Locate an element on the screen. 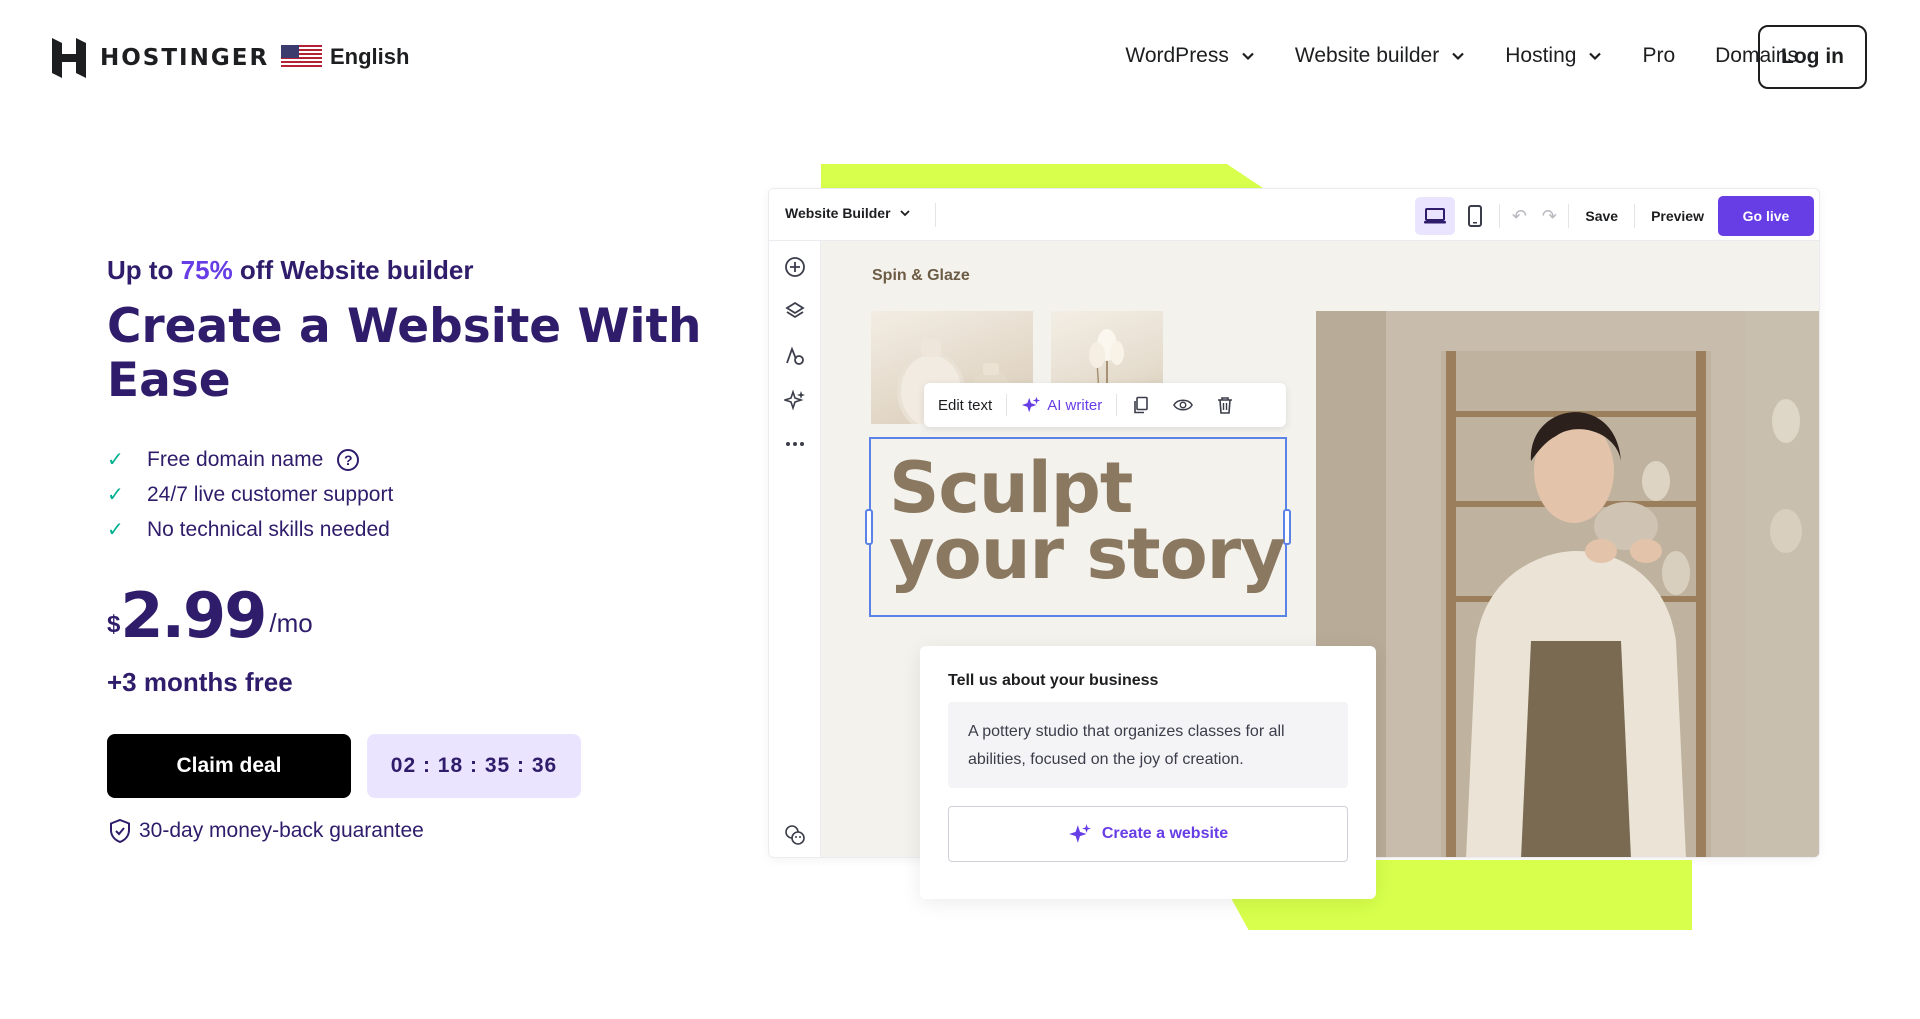 The height and width of the screenshot is (1019, 1920). add-icon is located at coordinates (795, 267).